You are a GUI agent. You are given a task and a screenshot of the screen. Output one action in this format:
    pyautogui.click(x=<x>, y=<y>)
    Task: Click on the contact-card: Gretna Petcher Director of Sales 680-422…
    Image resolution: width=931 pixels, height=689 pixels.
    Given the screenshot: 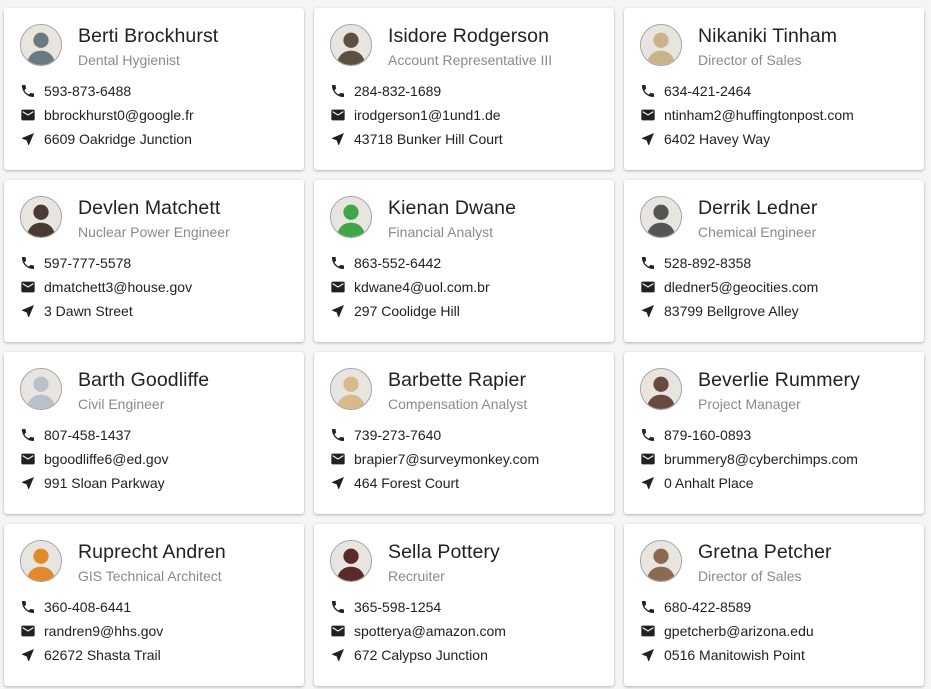 What is the action you would take?
    pyautogui.click(x=774, y=605)
    